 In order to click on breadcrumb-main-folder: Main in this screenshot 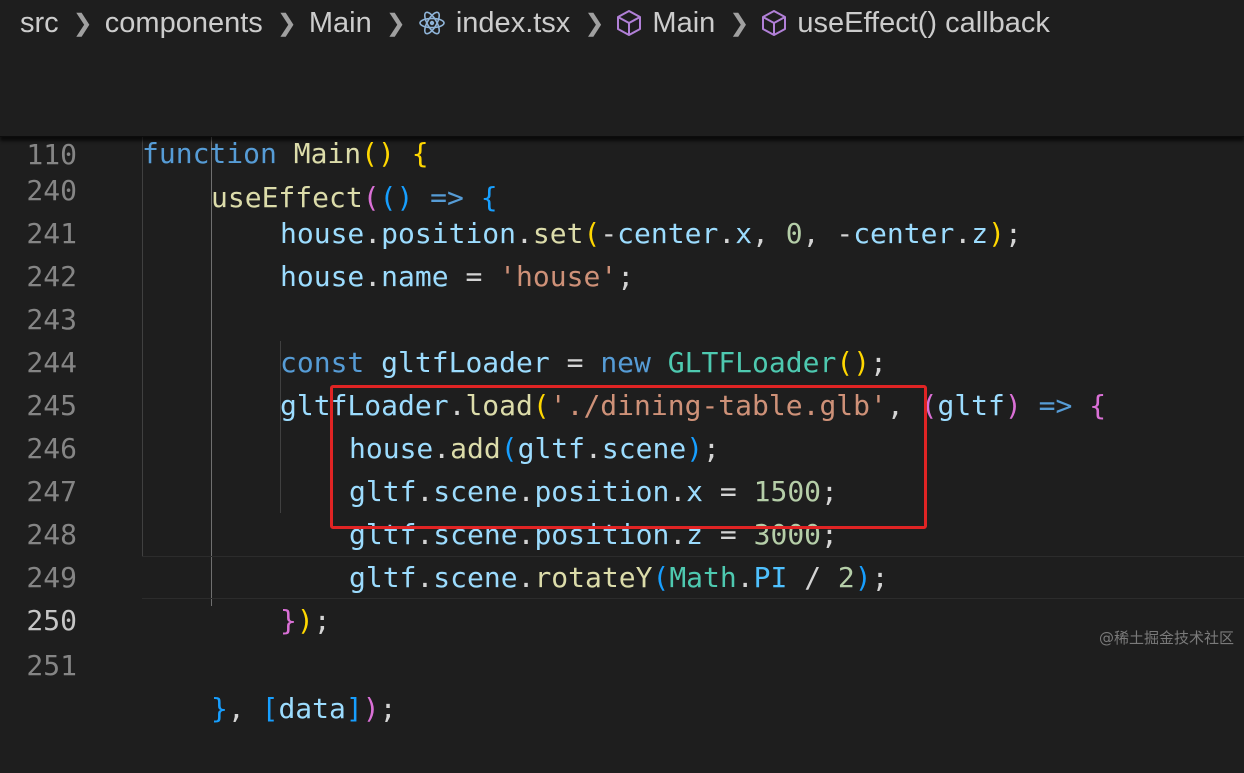, I will do `click(340, 23)`.